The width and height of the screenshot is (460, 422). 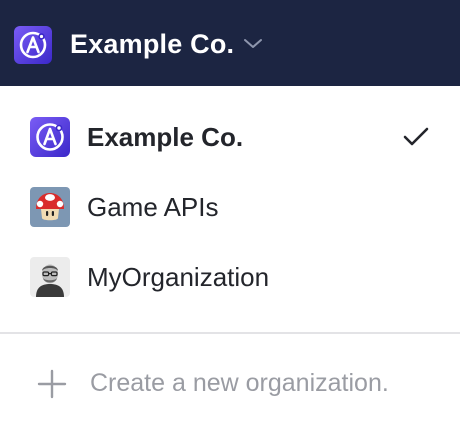 I want to click on plus-icon, so click(x=52, y=384).